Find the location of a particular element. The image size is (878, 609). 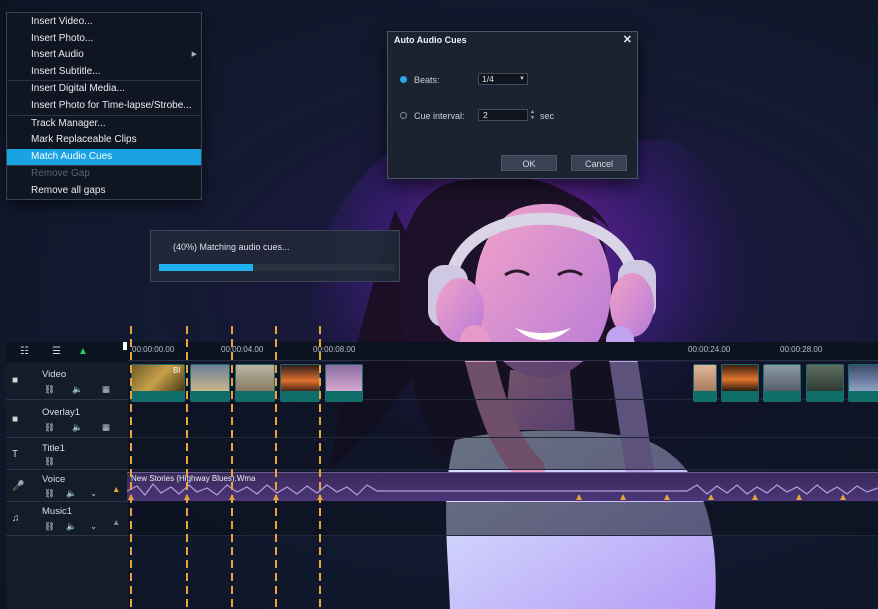

playhead-handle is located at coordinates (125, 346).